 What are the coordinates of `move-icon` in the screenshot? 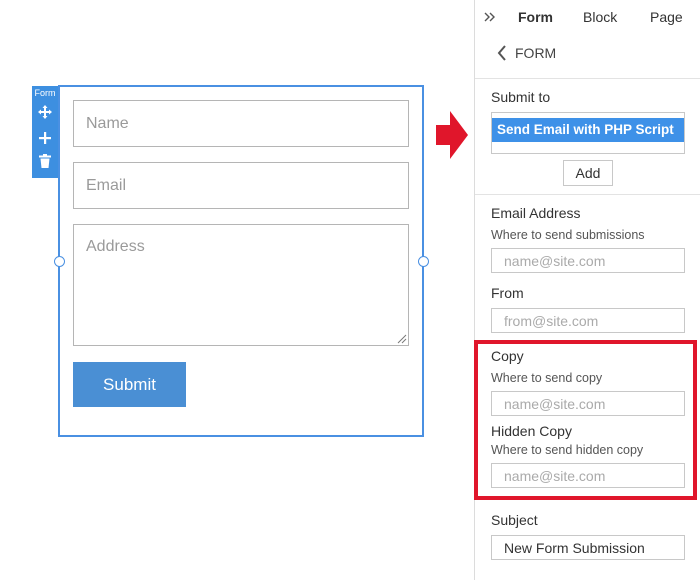 It's located at (45, 112).